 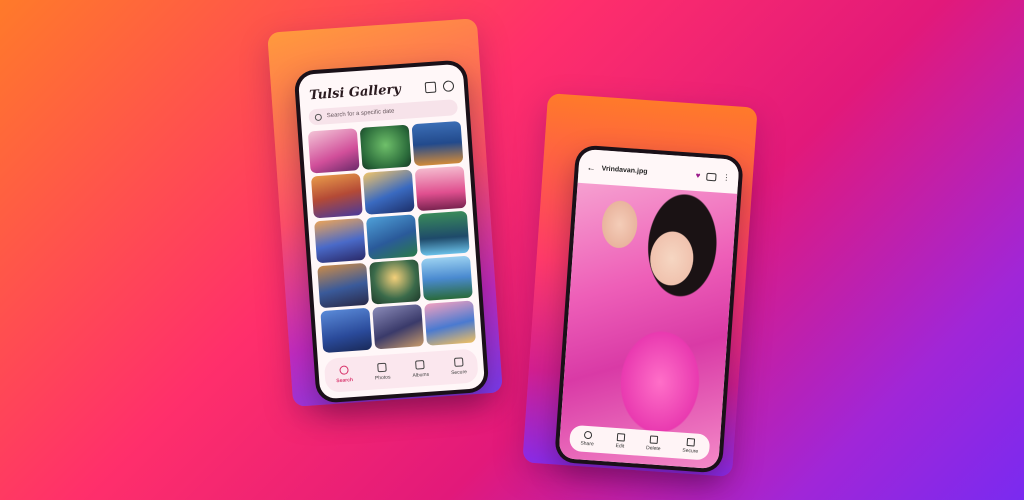 I want to click on nav-label: Photos, so click(x=382, y=378).